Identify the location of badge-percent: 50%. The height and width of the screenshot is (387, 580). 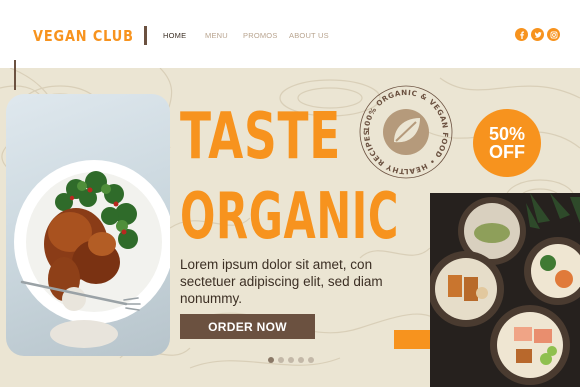
(507, 134).